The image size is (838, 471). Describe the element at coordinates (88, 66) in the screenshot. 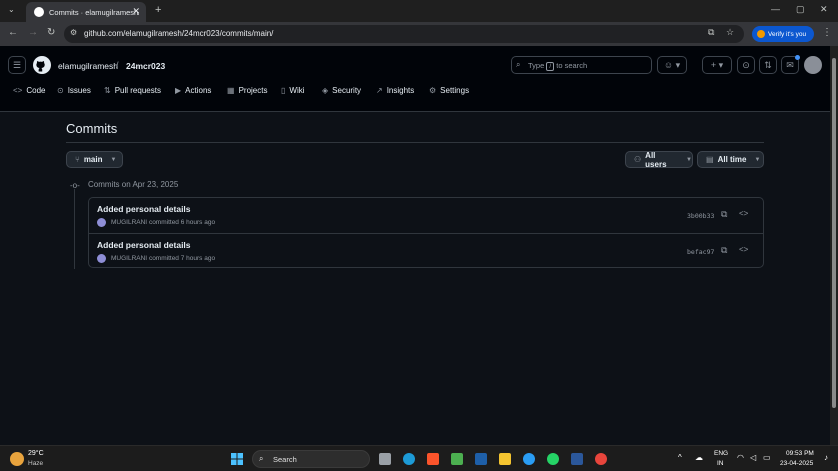

I see `repo-owner-link: elamugilramesh` at that location.